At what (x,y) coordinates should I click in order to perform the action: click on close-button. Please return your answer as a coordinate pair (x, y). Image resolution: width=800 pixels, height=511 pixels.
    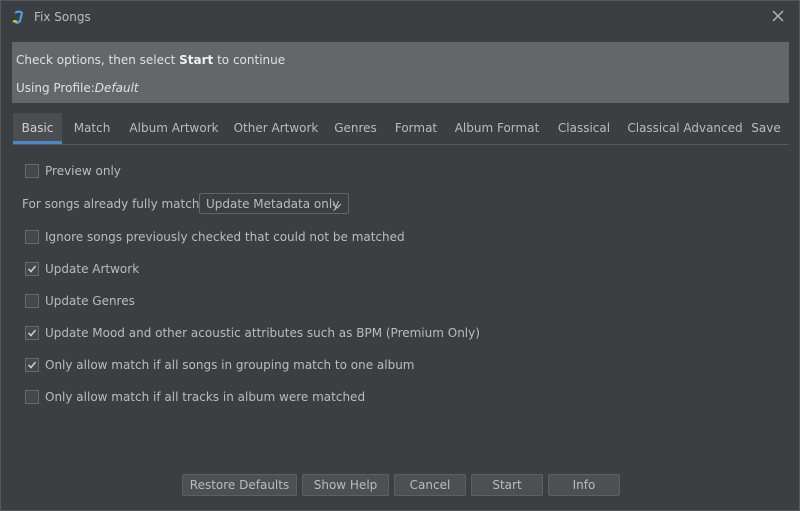
    Looking at the image, I should click on (778, 17).